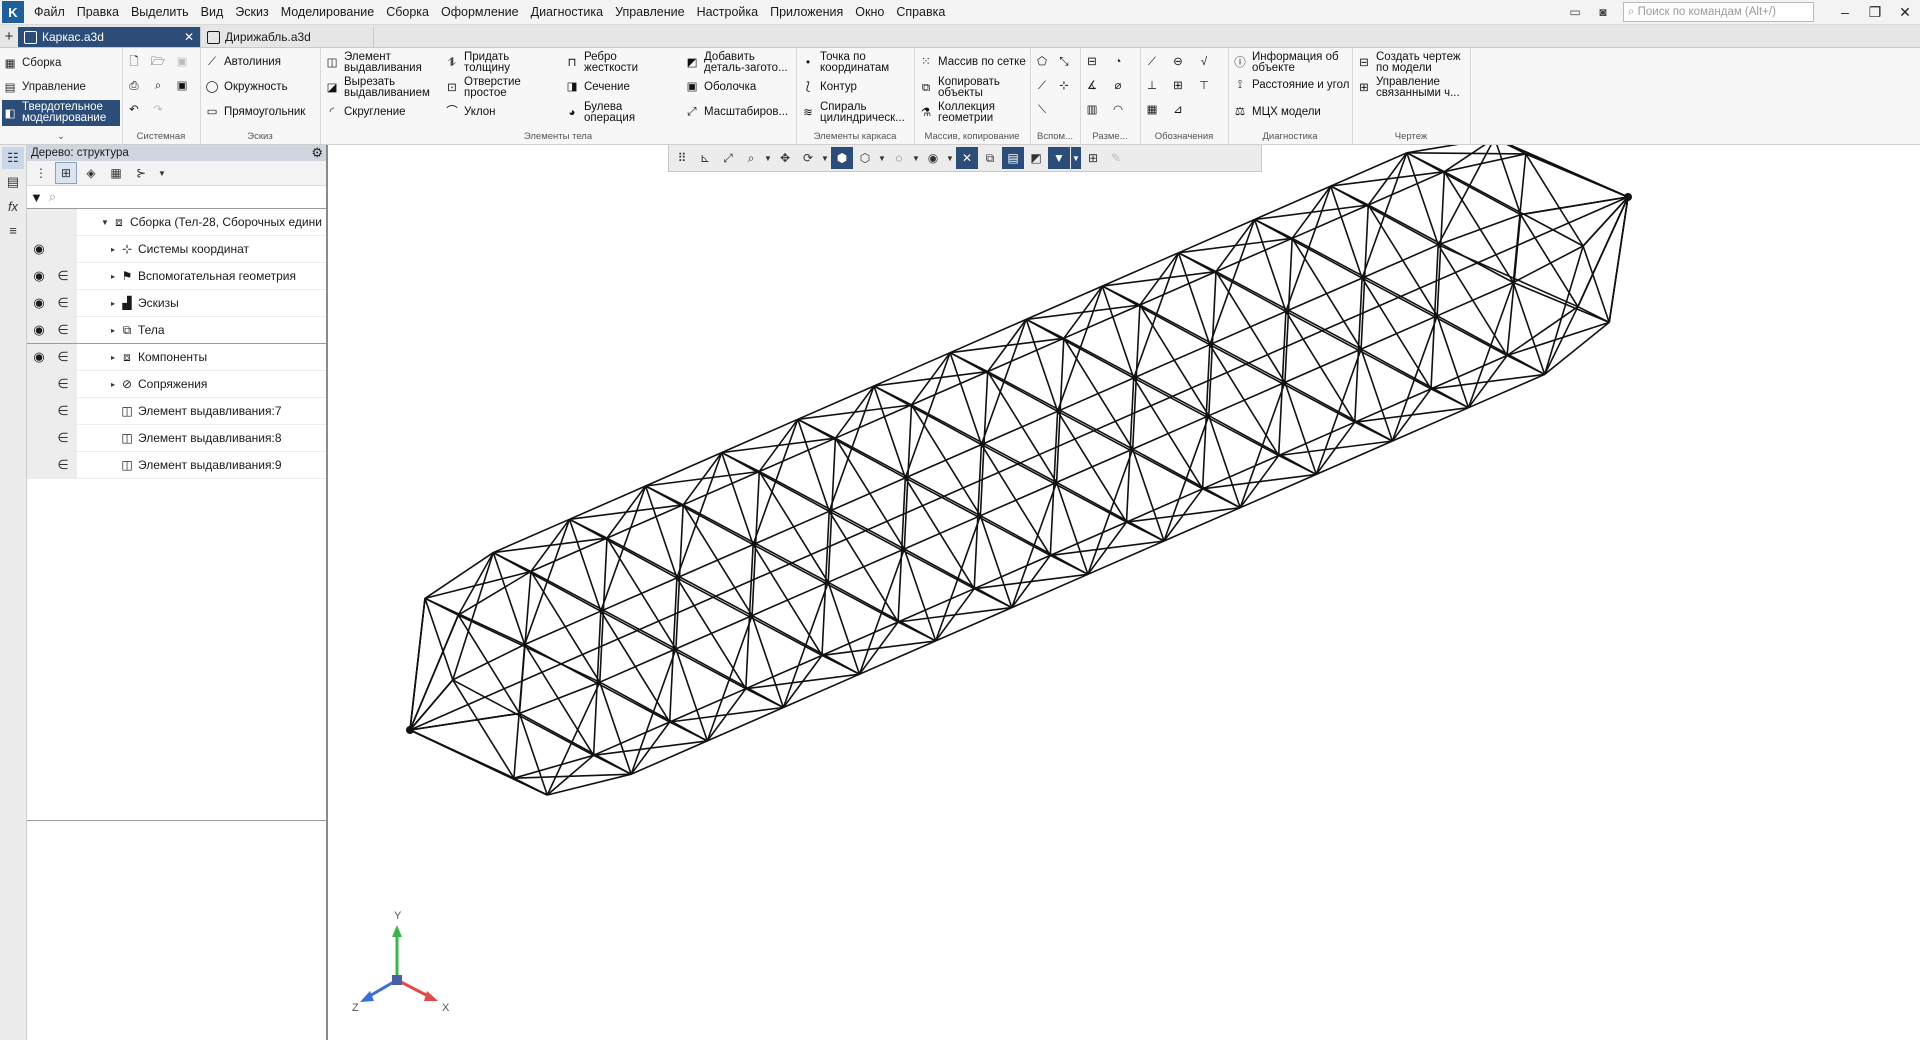 Image resolution: width=1920 pixels, height=1040 pixels. What do you see at coordinates (105, 222) in the screenshot?
I see `chevron-down-icon: ▼` at bounding box center [105, 222].